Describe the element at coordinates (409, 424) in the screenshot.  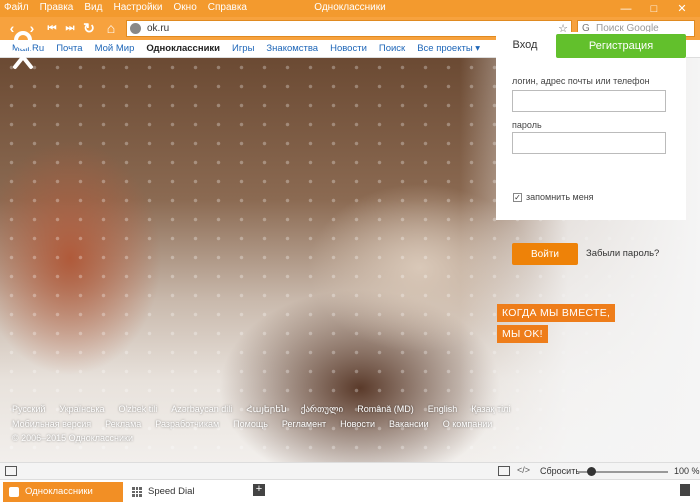
I see `footer-link-jobs: Вакансии` at that location.